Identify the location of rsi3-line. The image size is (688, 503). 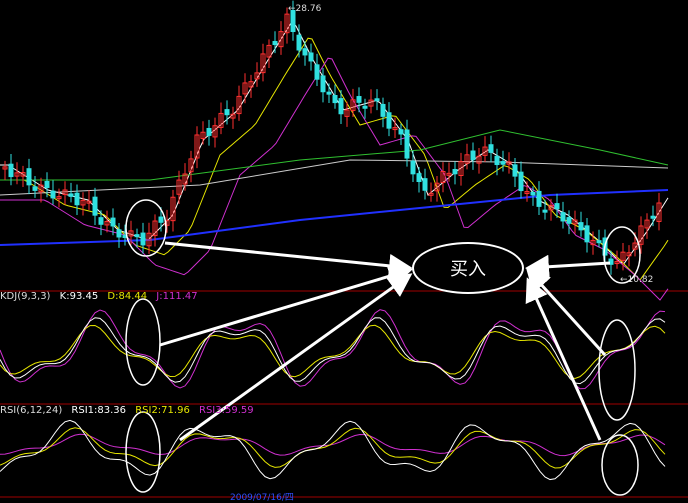
(333, 445).